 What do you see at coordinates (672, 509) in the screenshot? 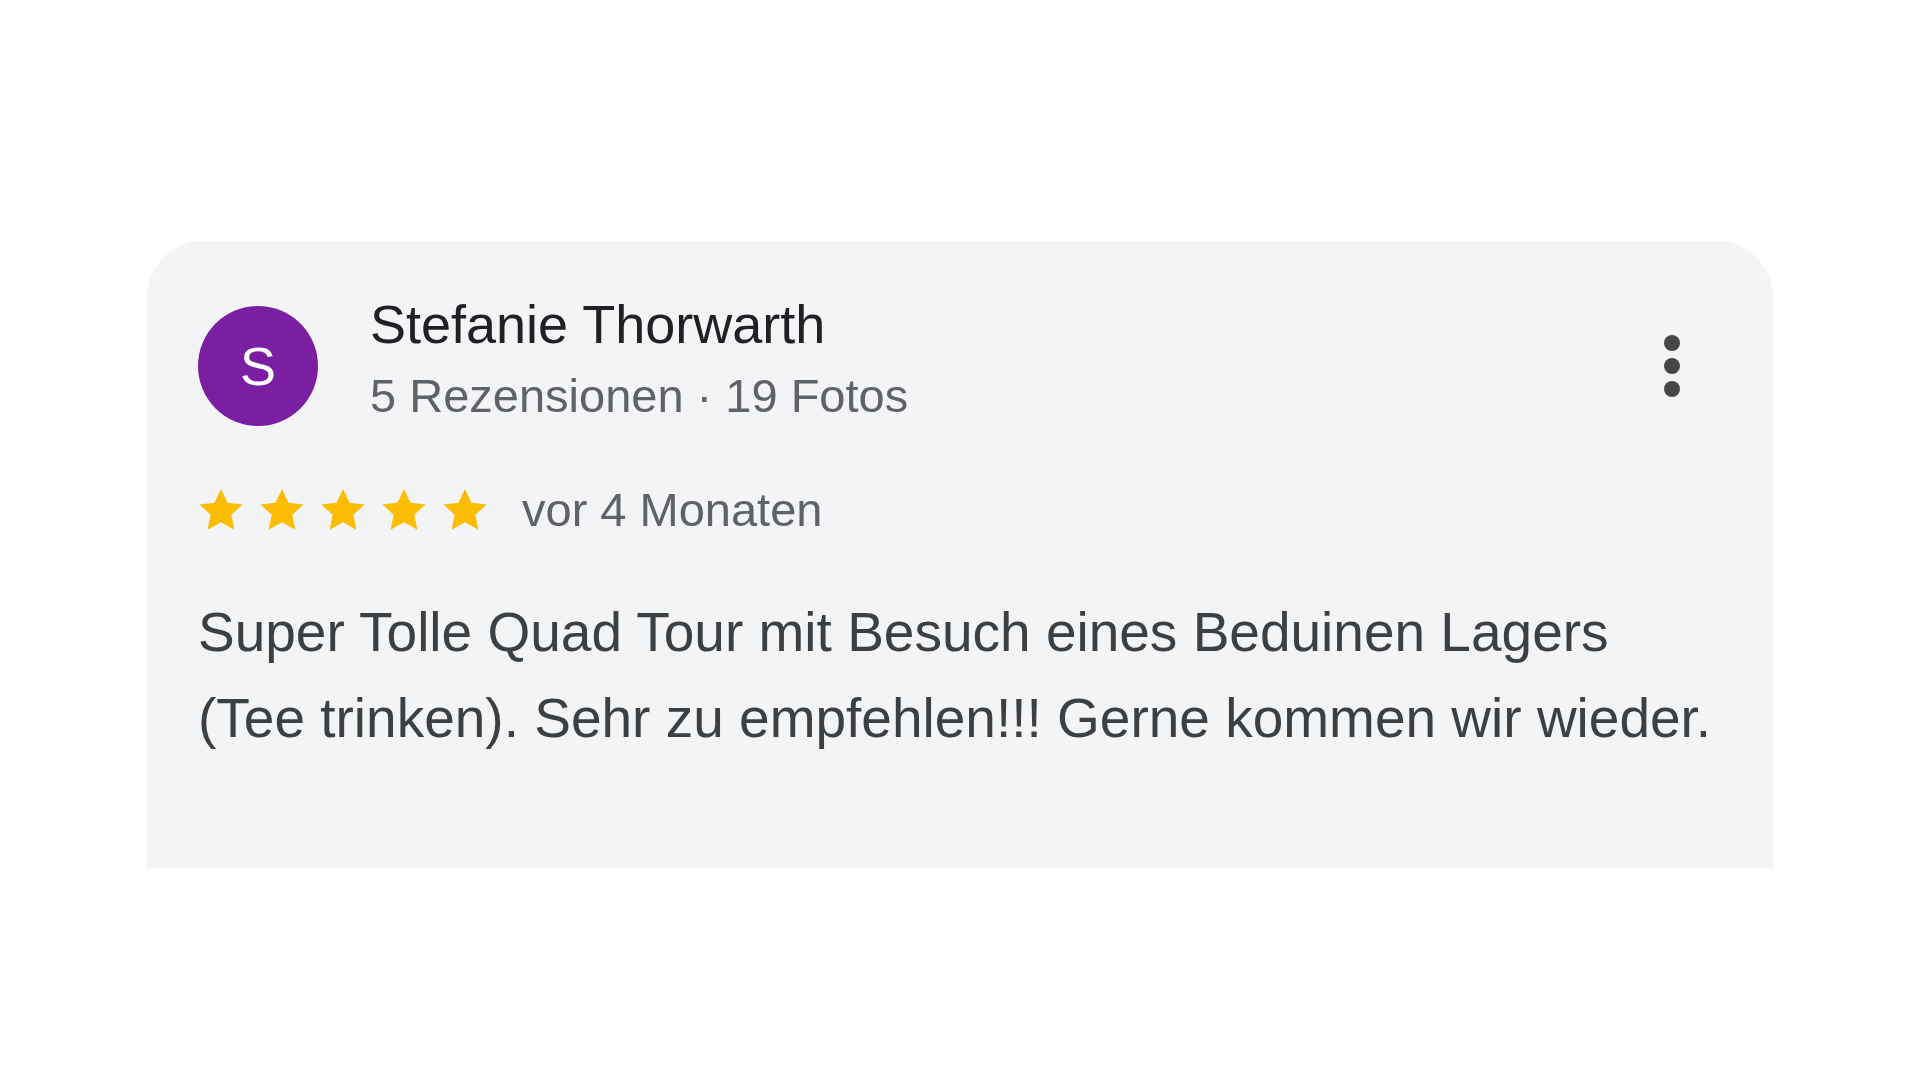
I see `review-time: vor 4 Monaten` at bounding box center [672, 509].